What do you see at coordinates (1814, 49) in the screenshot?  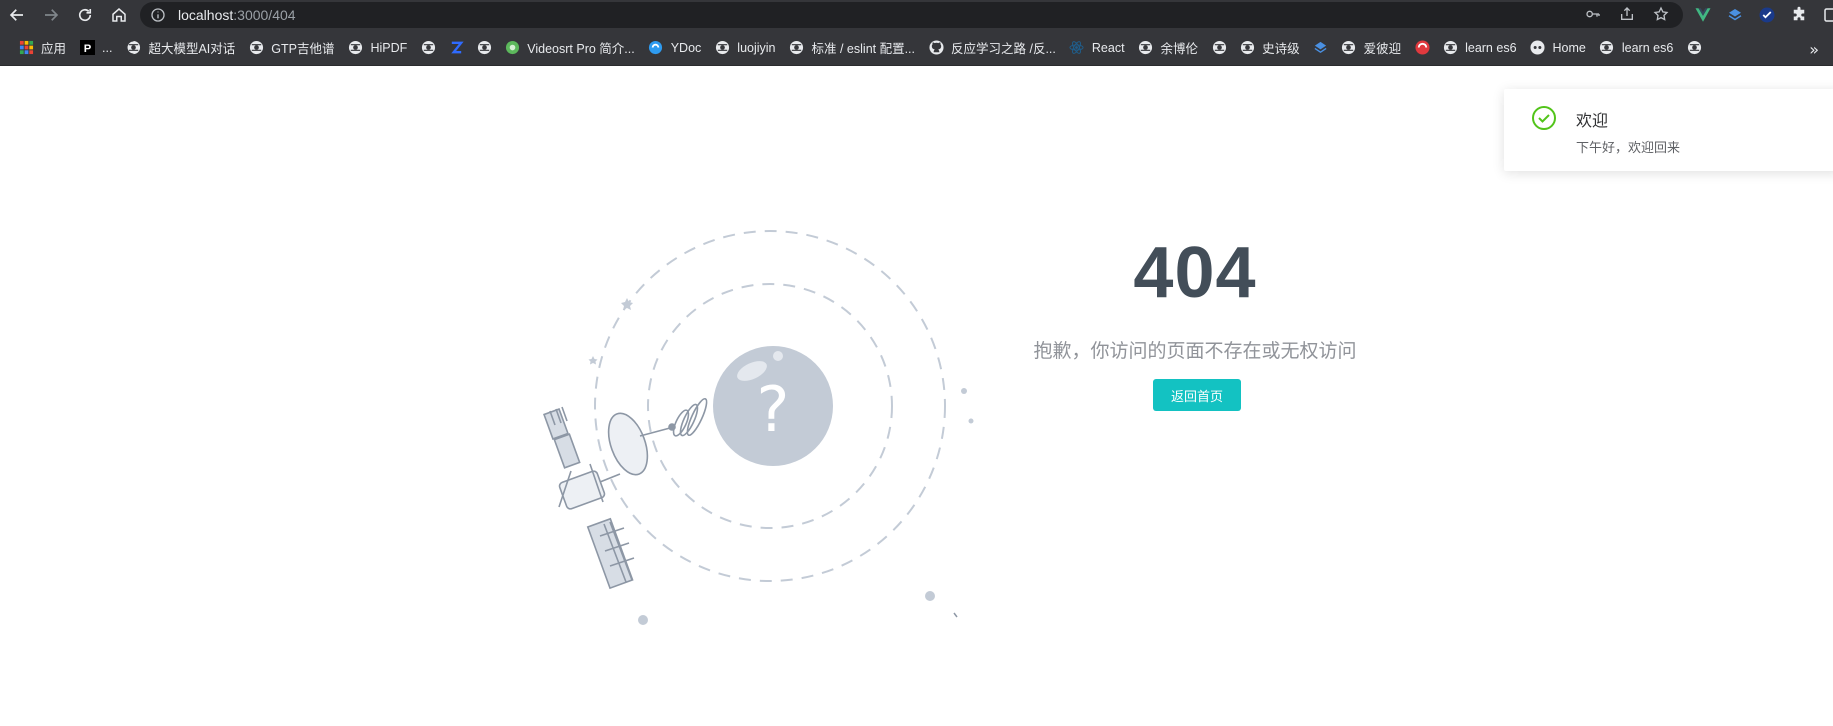 I see `bookmarks-overflow-chevron-icon: »` at bounding box center [1814, 49].